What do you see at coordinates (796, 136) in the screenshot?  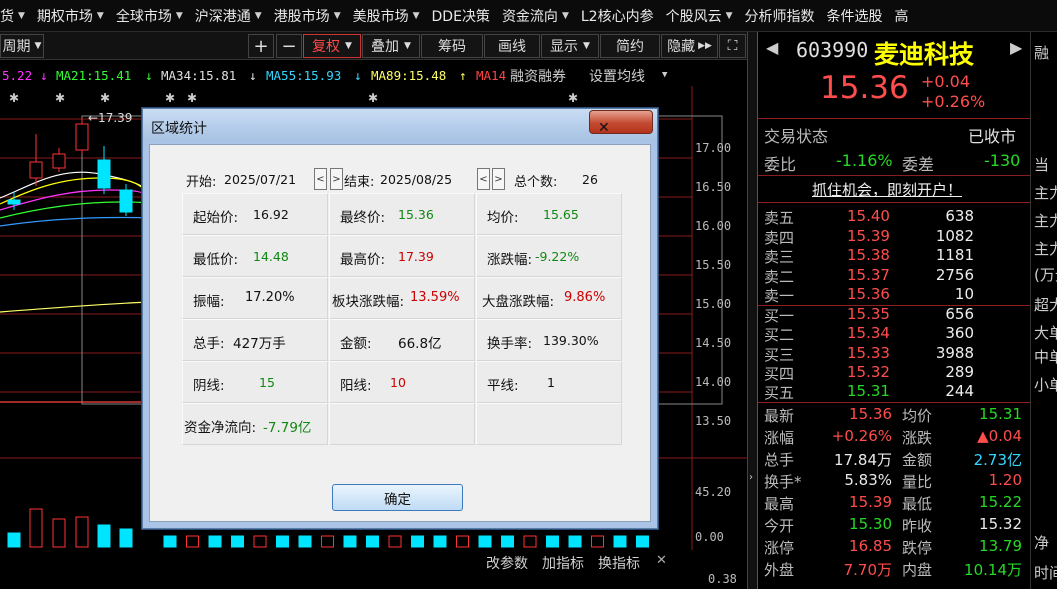 I see `trade-status-label: 交易状态` at bounding box center [796, 136].